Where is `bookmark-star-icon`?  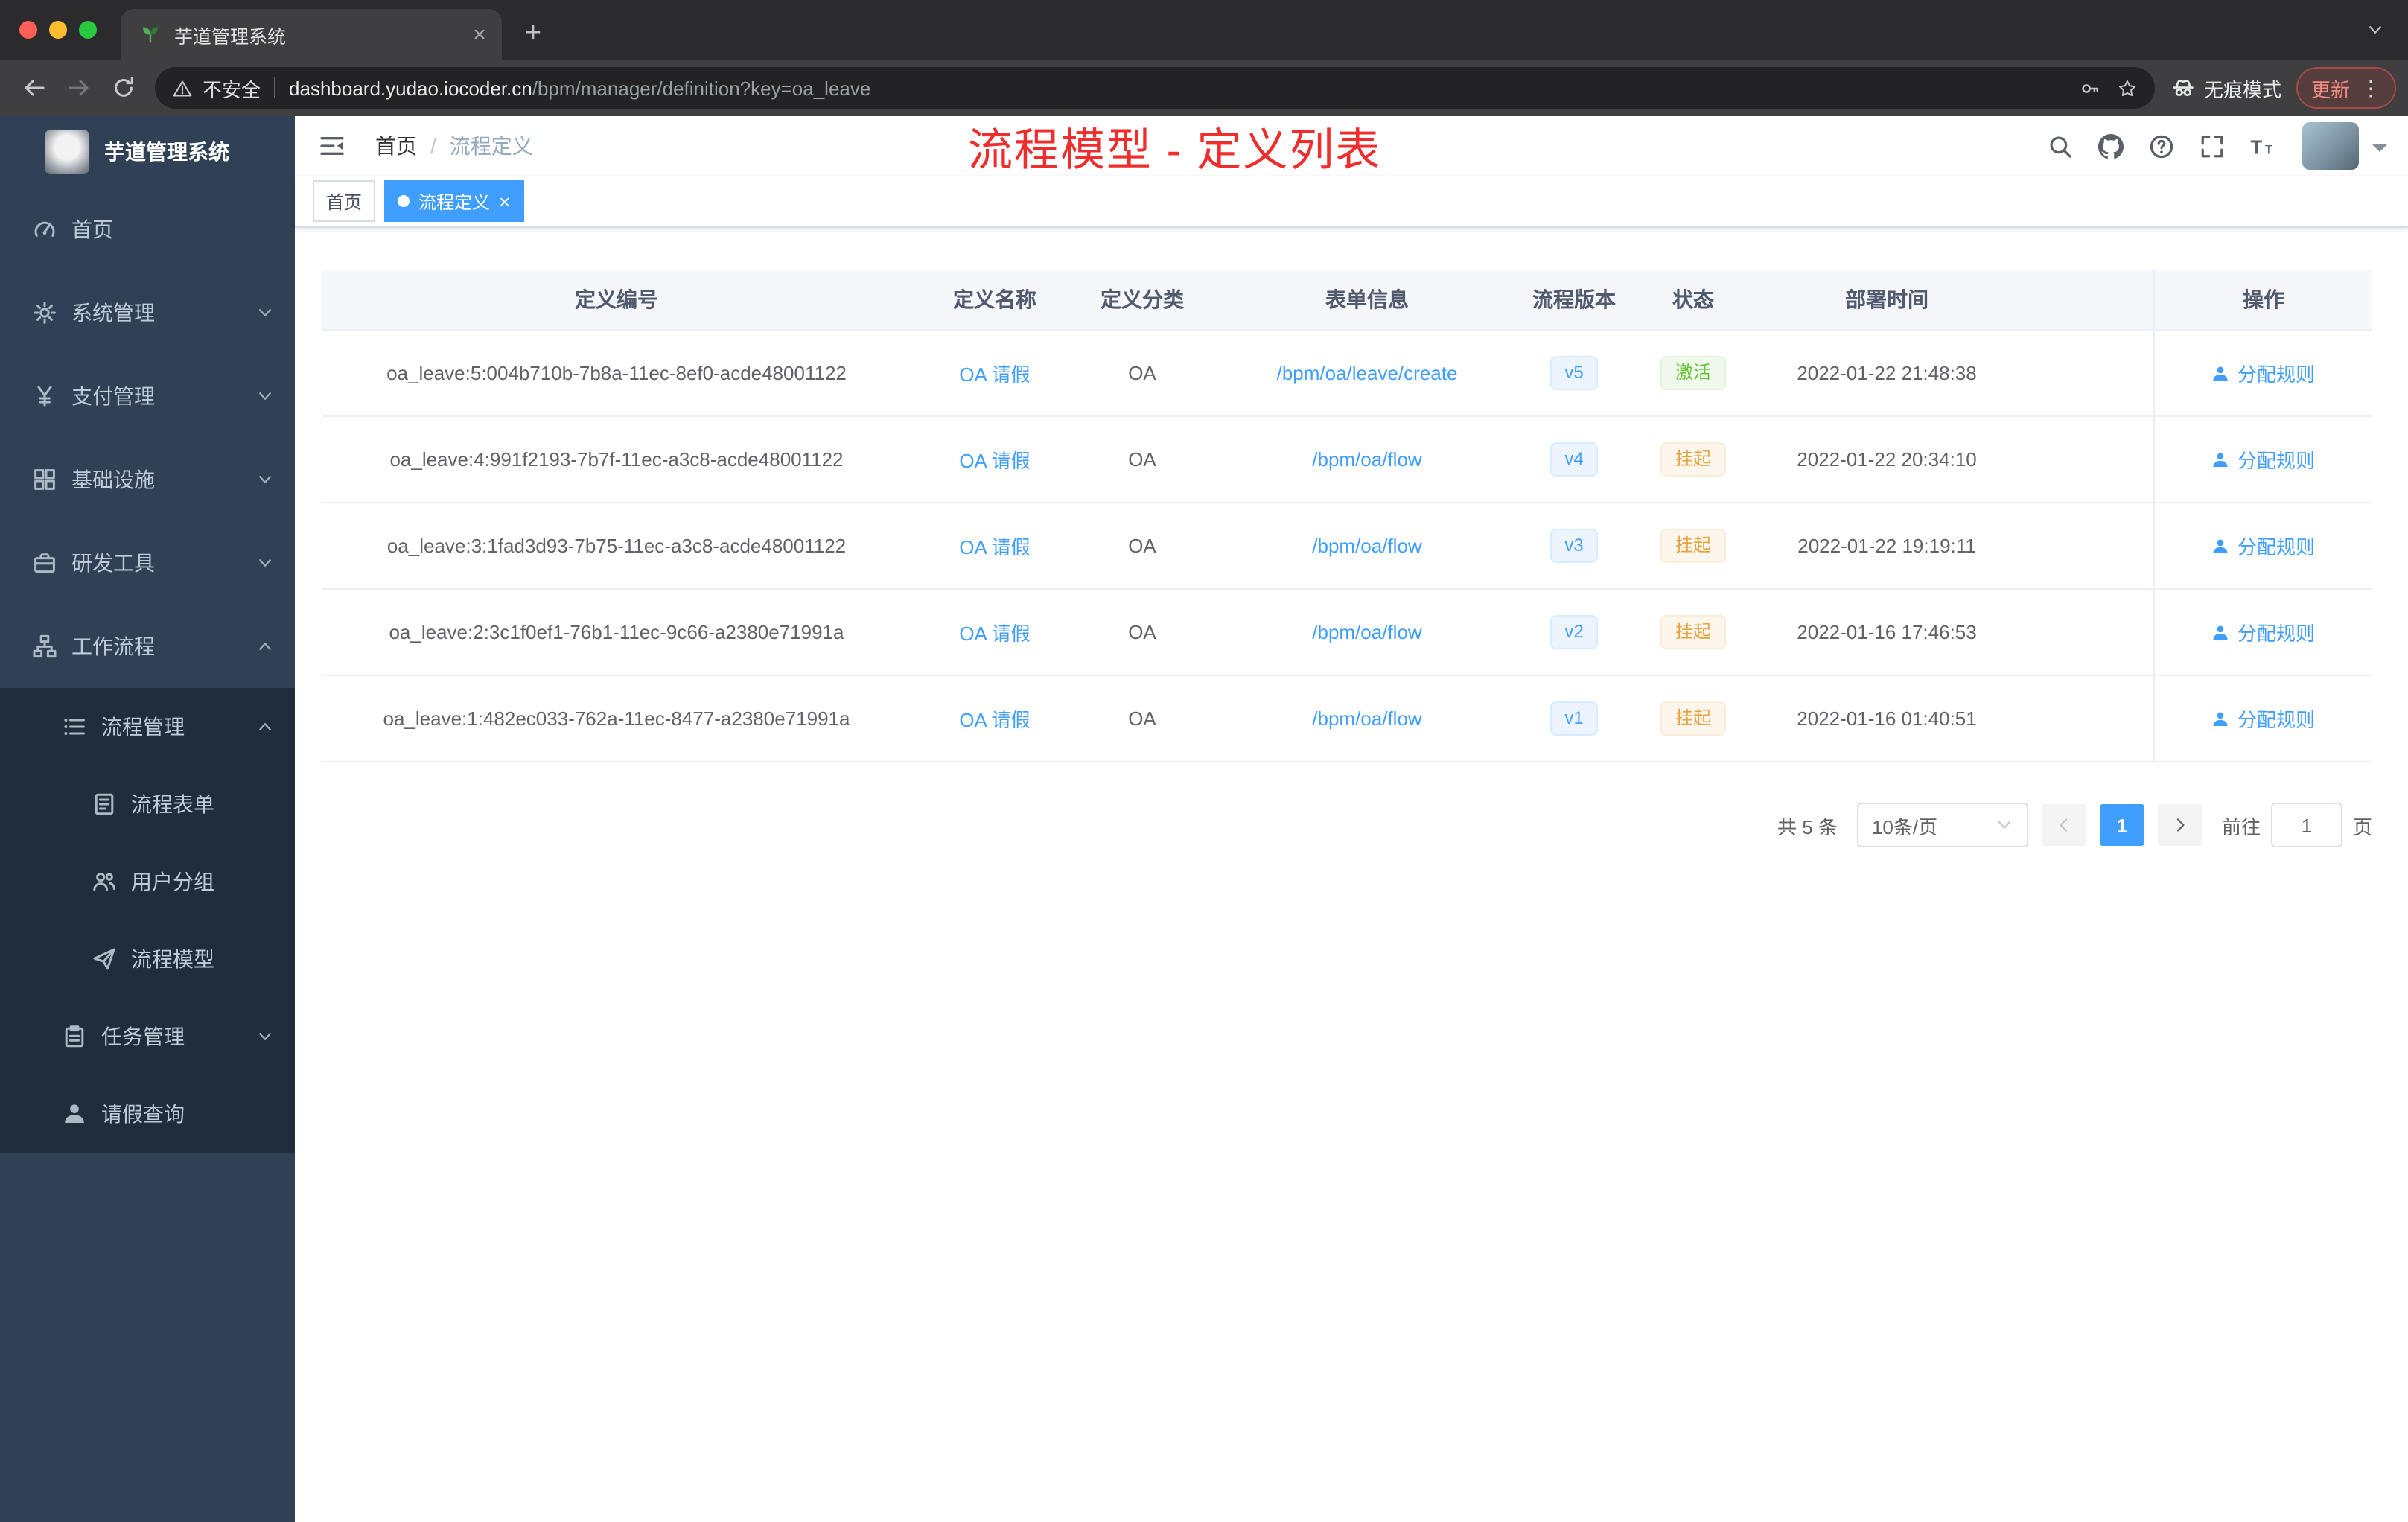 bookmark-star-icon is located at coordinates (2126, 88).